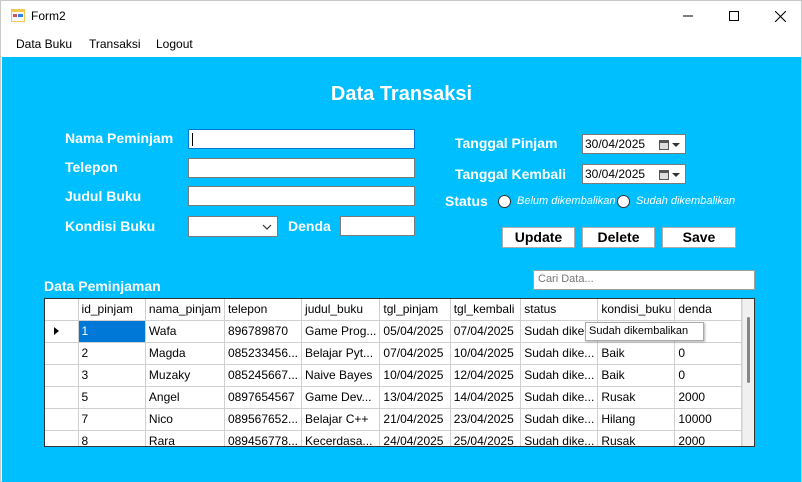  Describe the element at coordinates (112, 419) in the screenshot. I see `table-cell: 7` at that location.